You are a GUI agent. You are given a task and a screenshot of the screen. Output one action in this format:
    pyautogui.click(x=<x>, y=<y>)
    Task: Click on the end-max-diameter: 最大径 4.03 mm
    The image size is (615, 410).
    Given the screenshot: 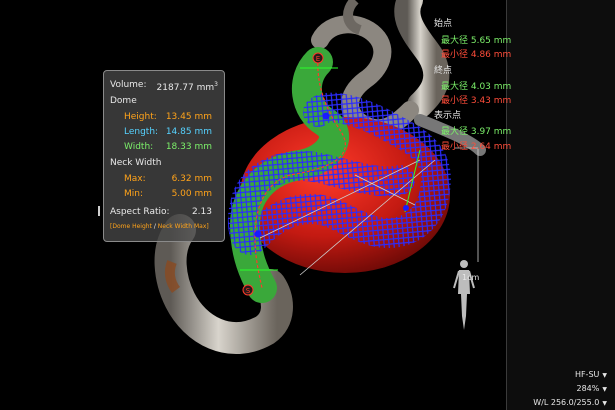 What is the action you would take?
    pyautogui.click(x=476, y=87)
    